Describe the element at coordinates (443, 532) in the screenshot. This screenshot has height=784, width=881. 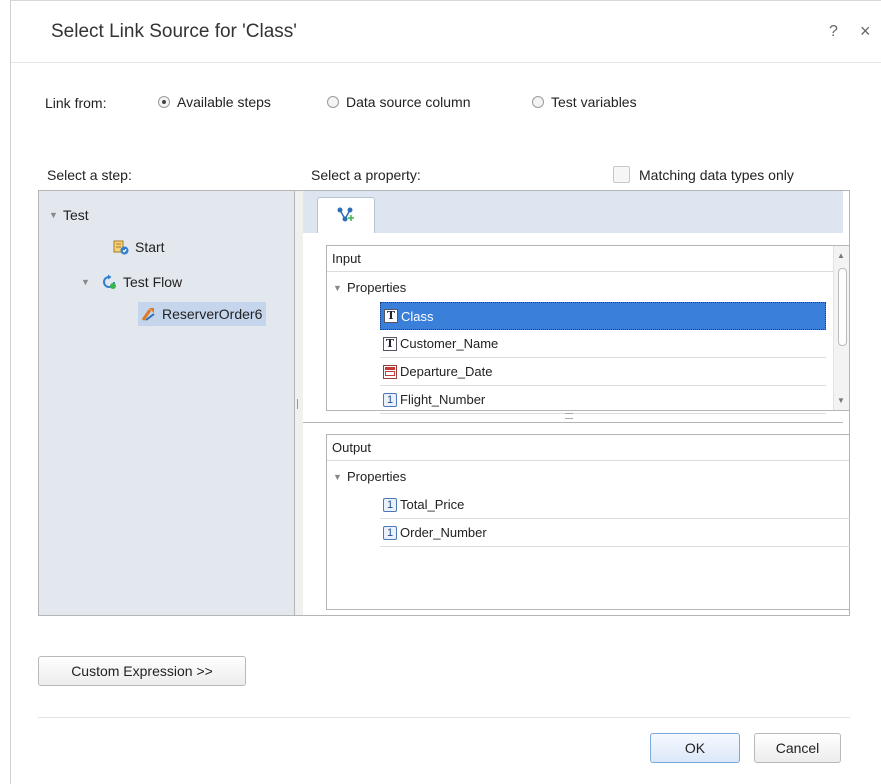
I see `property-name: Order_Number` at that location.